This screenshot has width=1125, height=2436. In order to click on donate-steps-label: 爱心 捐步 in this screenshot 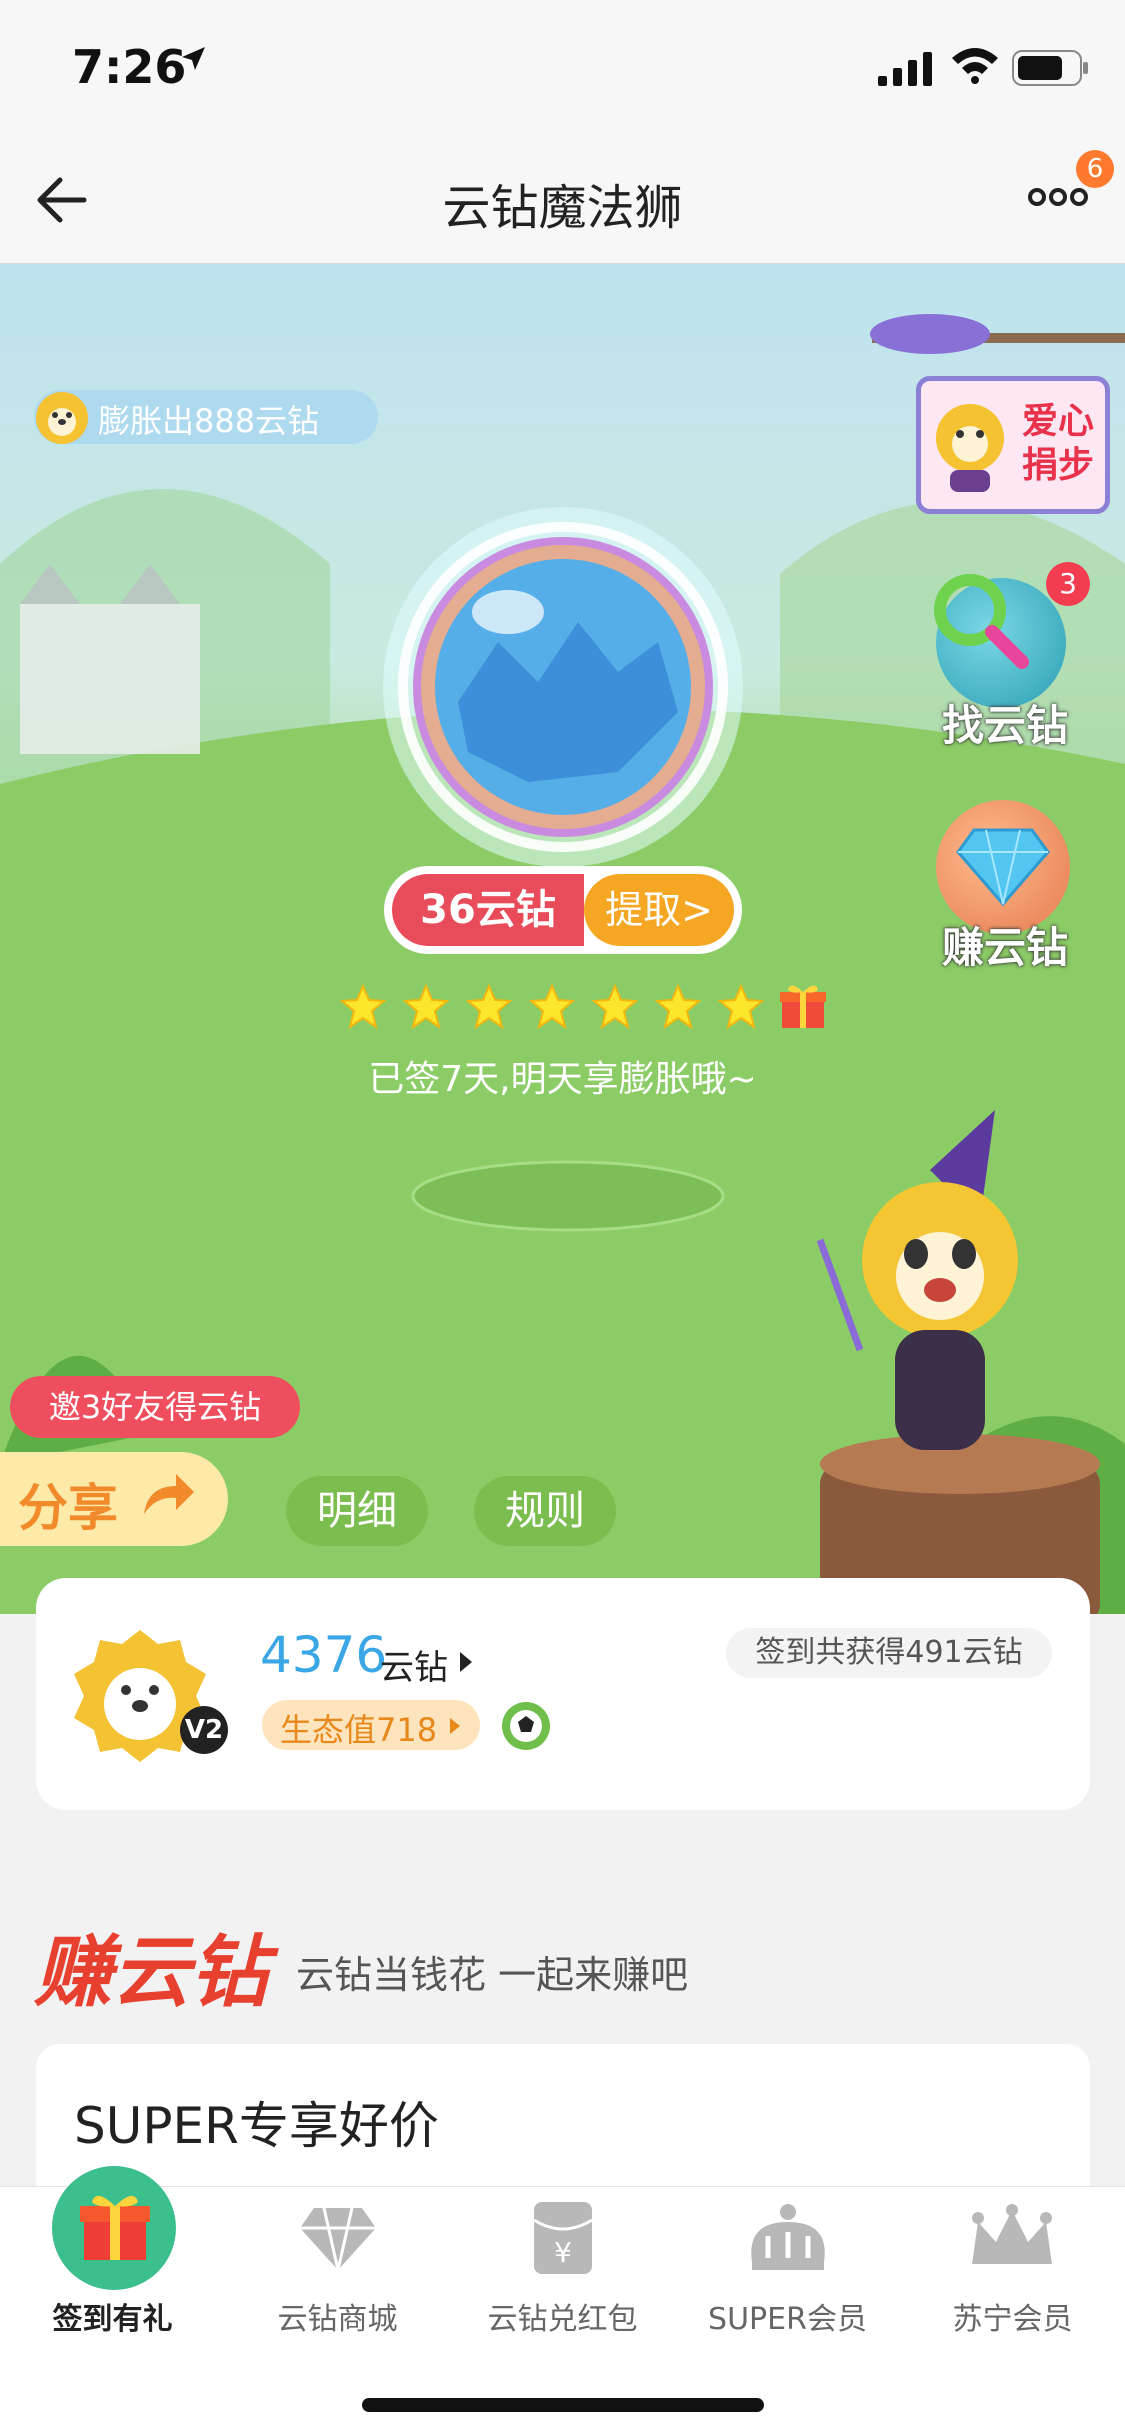, I will do `click(1057, 443)`.